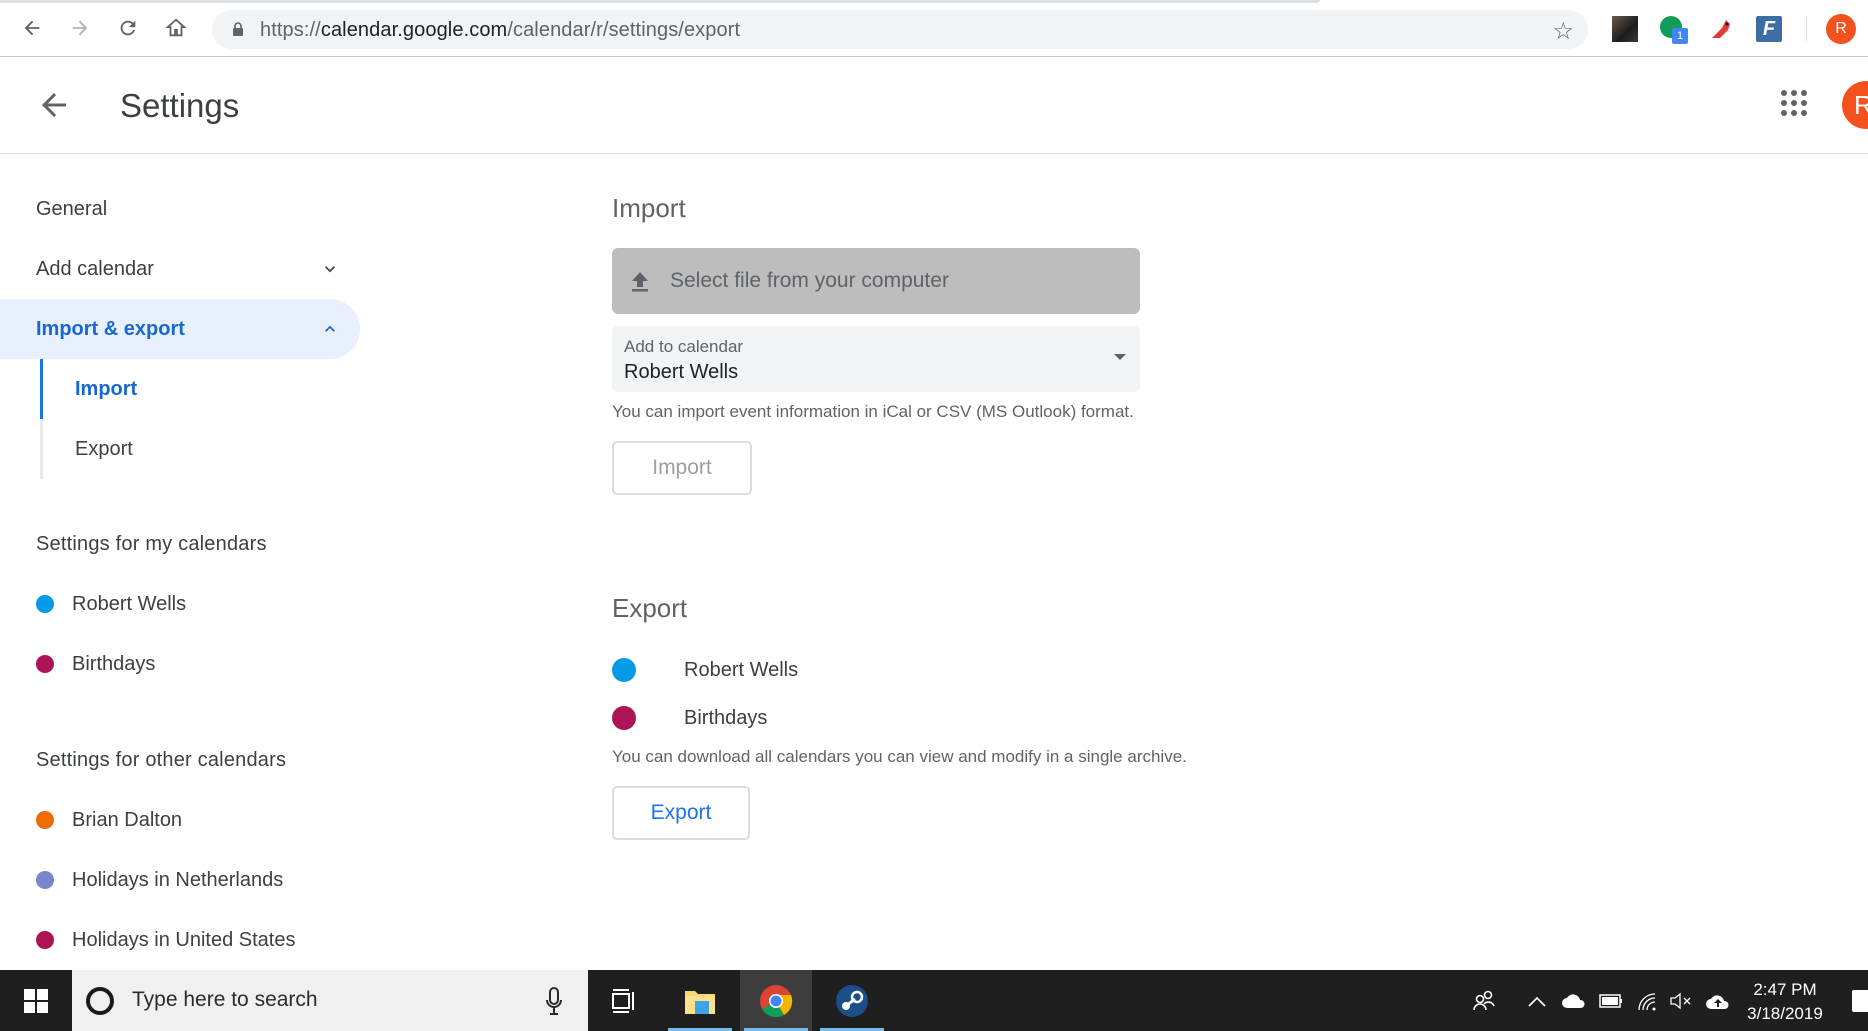 Image resolution: width=1868 pixels, height=1031 pixels. Describe the element at coordinates (180, 209) in the screenshot. I see `sidebar-item-general: General` at that location.